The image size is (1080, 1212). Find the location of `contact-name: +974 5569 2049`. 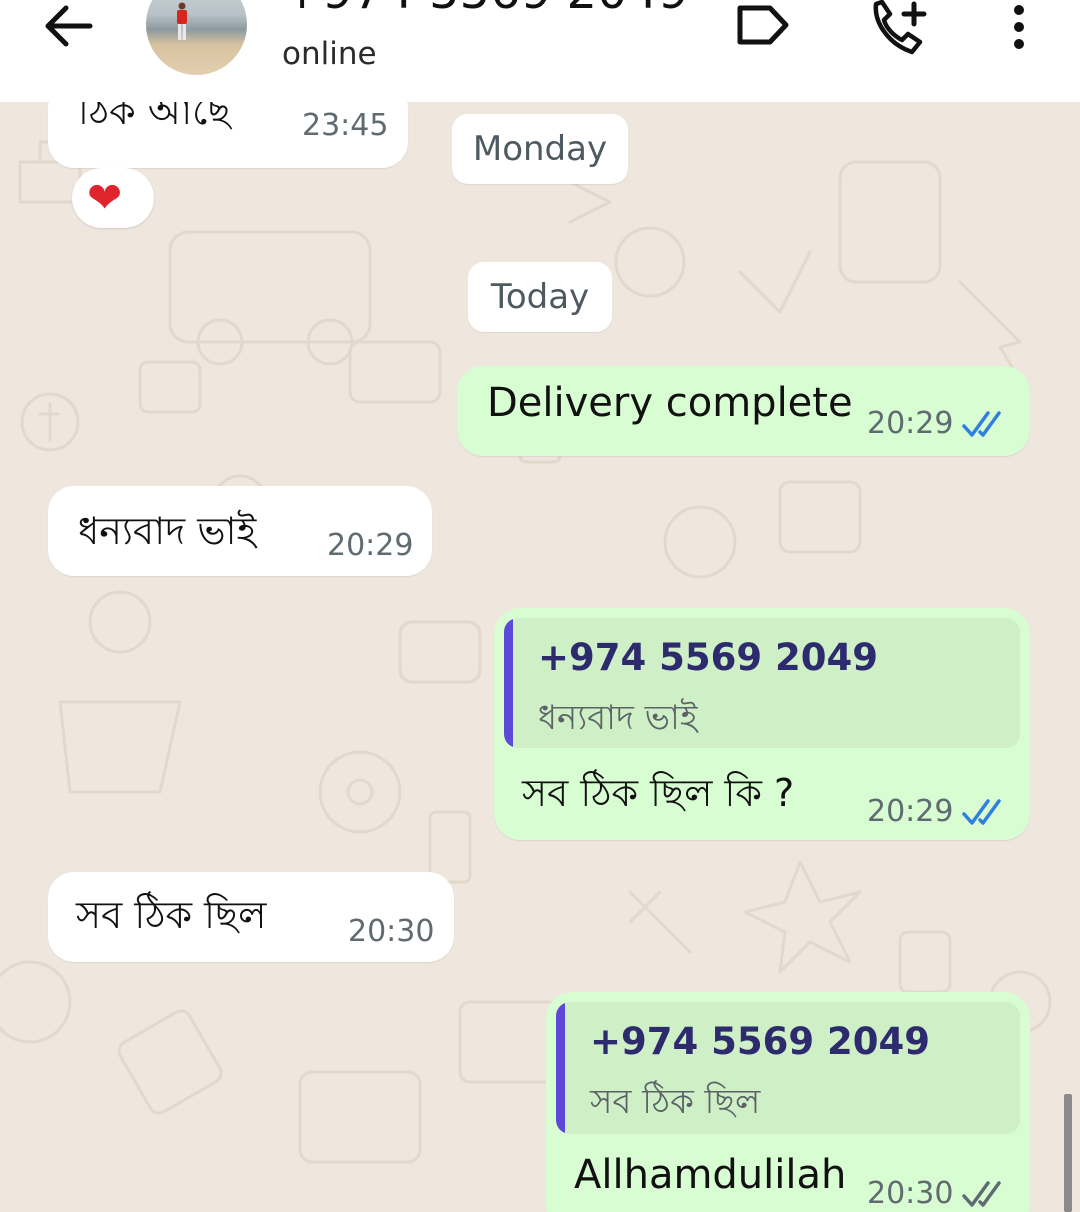

contact-name: +974 5569 2049 is located at coordinates (485, 10).